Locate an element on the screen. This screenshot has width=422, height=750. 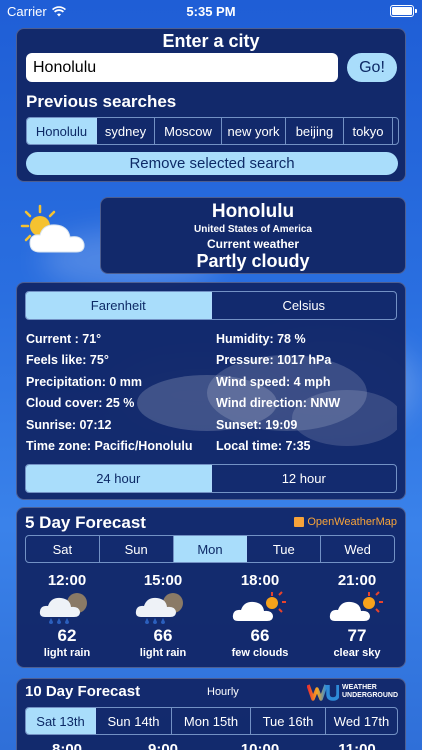
hourly-forecast-item: 12:00 62 light rain is located at coordinates (67, 615).